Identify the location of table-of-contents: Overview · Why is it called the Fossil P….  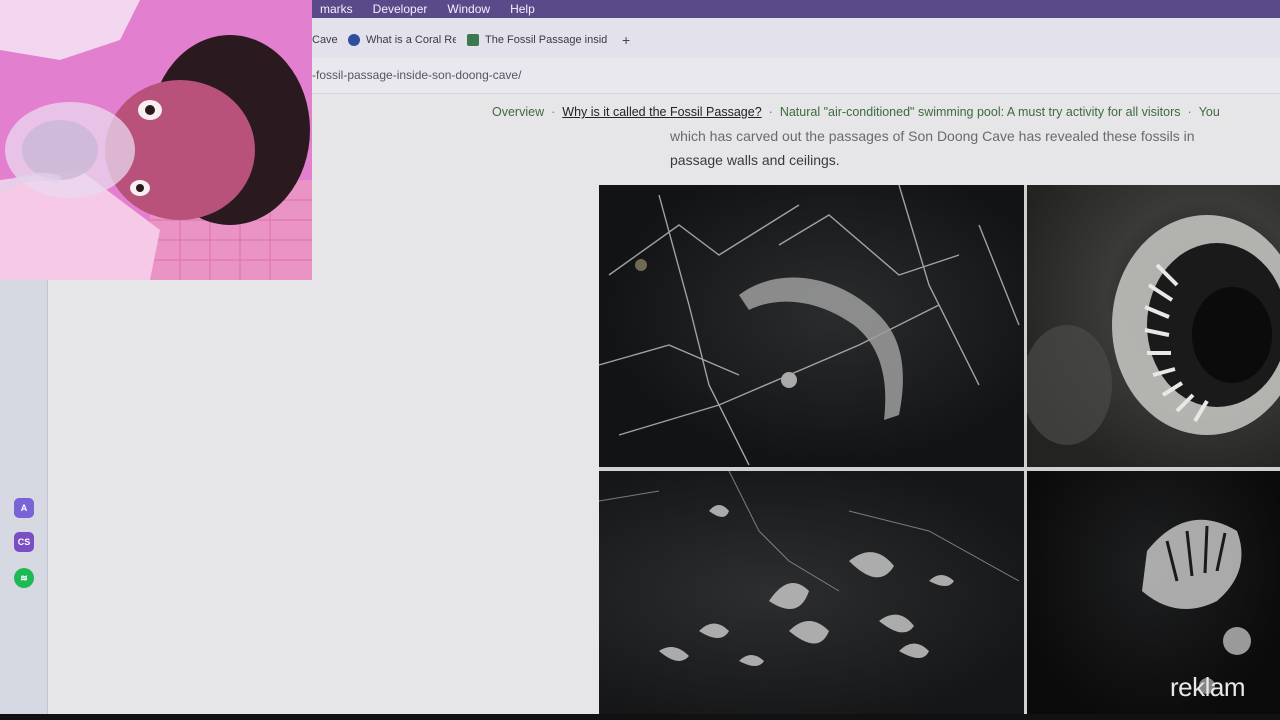
(856, 112).